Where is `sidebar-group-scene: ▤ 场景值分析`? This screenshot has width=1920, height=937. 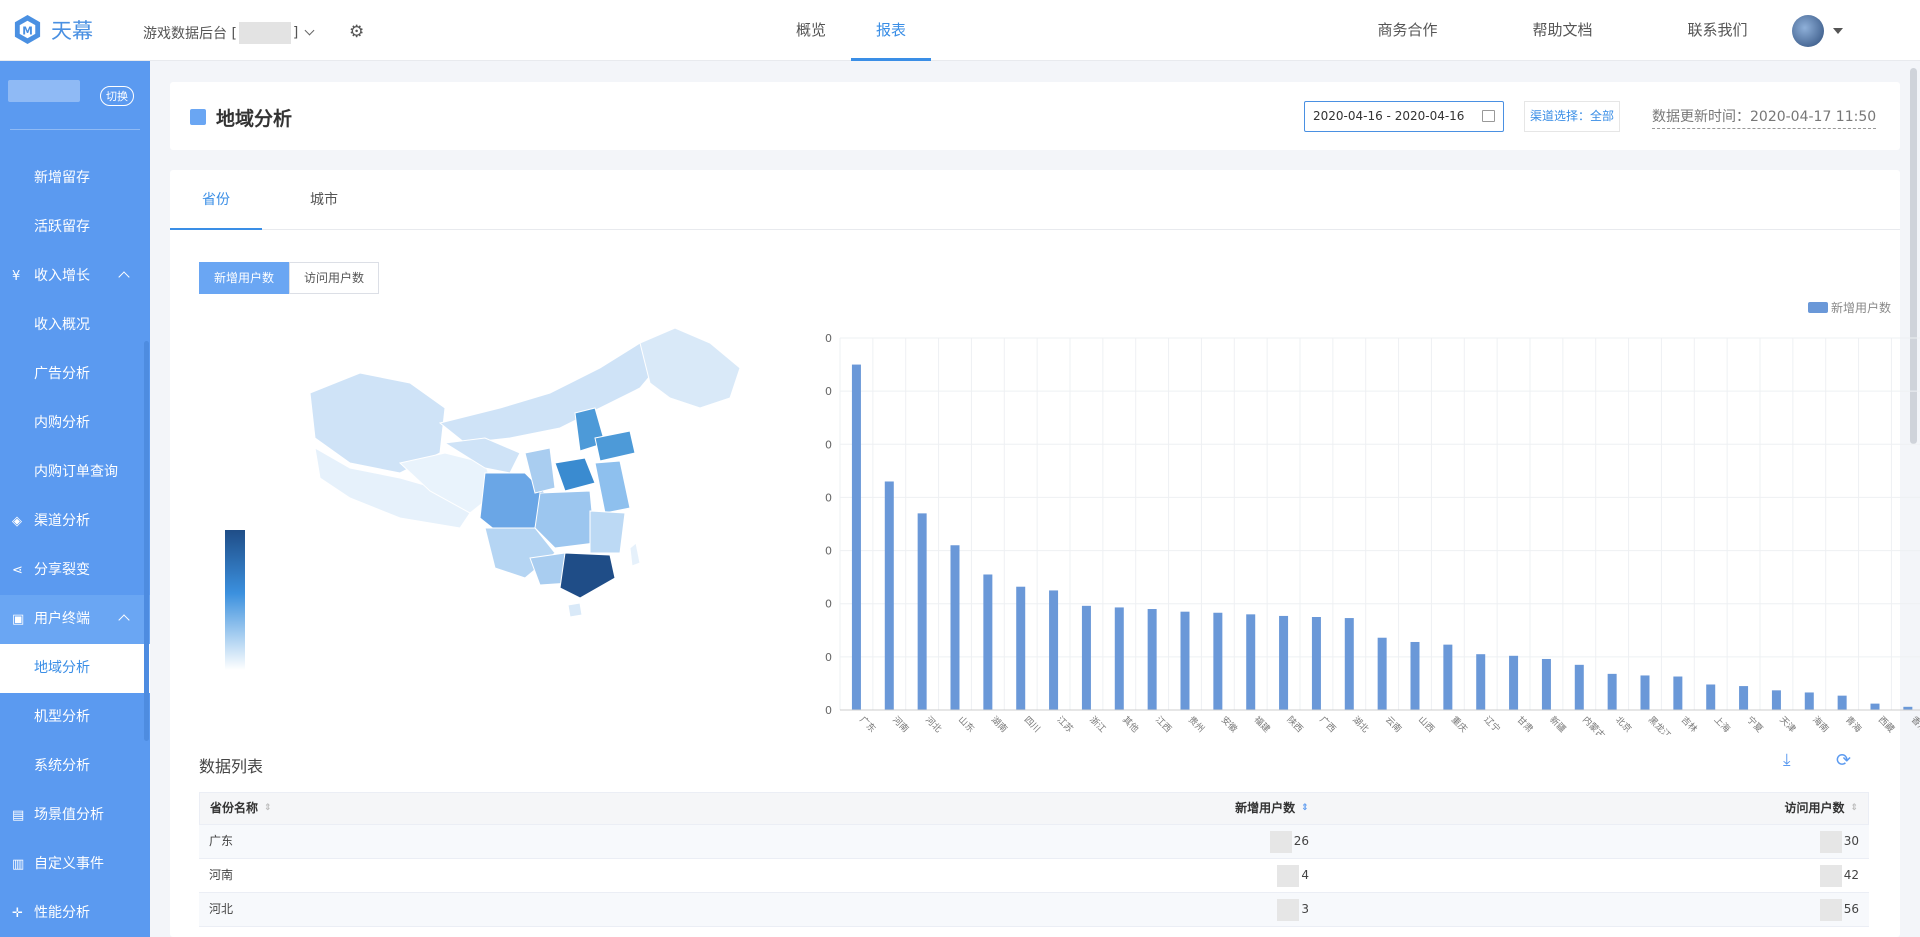
sidebar-group-scene: ▤ 场景值分析 is located at coordinates (75, 815).